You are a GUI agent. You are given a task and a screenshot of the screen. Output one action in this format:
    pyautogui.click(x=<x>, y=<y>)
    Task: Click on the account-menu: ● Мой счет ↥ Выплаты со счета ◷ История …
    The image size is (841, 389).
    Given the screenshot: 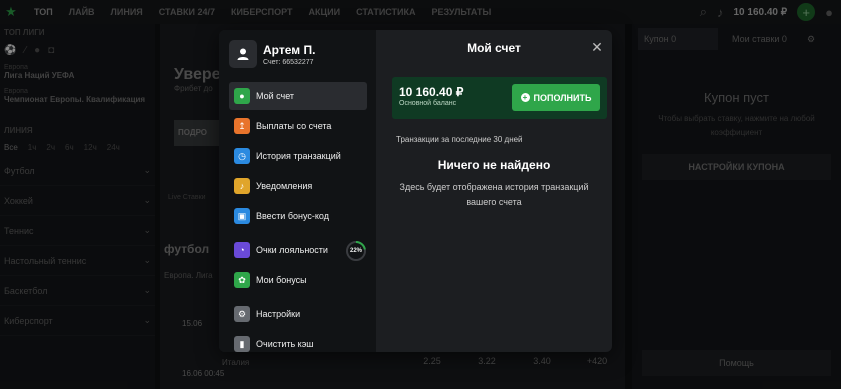 What is the action you would take?
    pyautogui.click(x=298, y=217)
    